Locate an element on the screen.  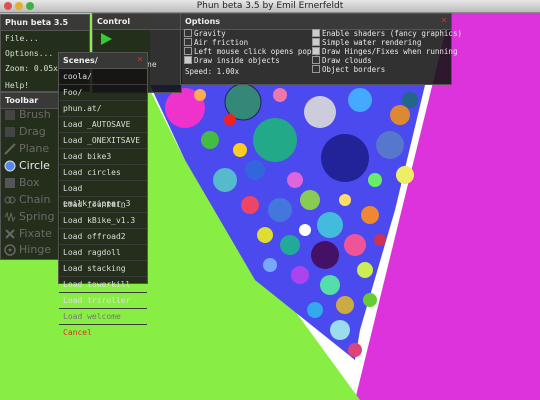
scene-load-autosave: Load _AUTOSAVE is located at coordinates (103, 125).